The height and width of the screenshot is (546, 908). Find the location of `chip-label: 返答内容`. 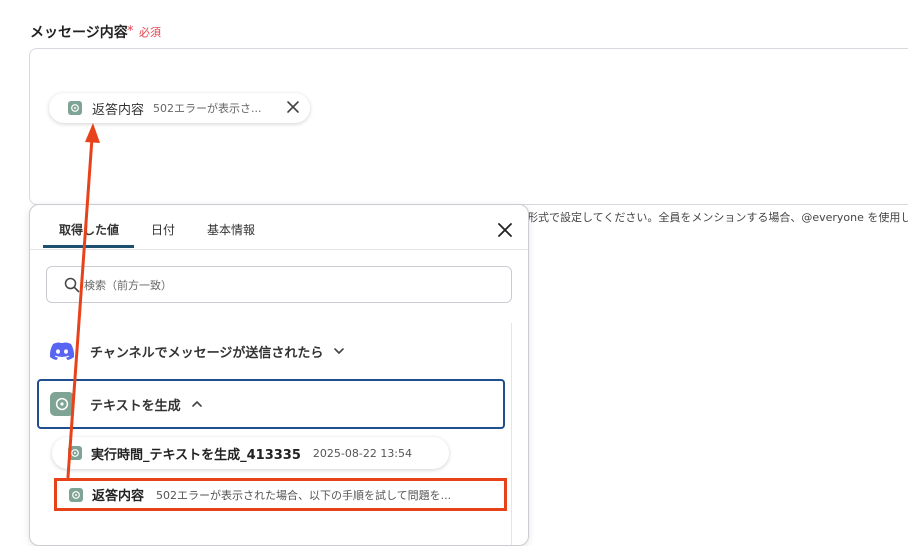

chip-label: 返答内容 is located at coordinates (118, 110).